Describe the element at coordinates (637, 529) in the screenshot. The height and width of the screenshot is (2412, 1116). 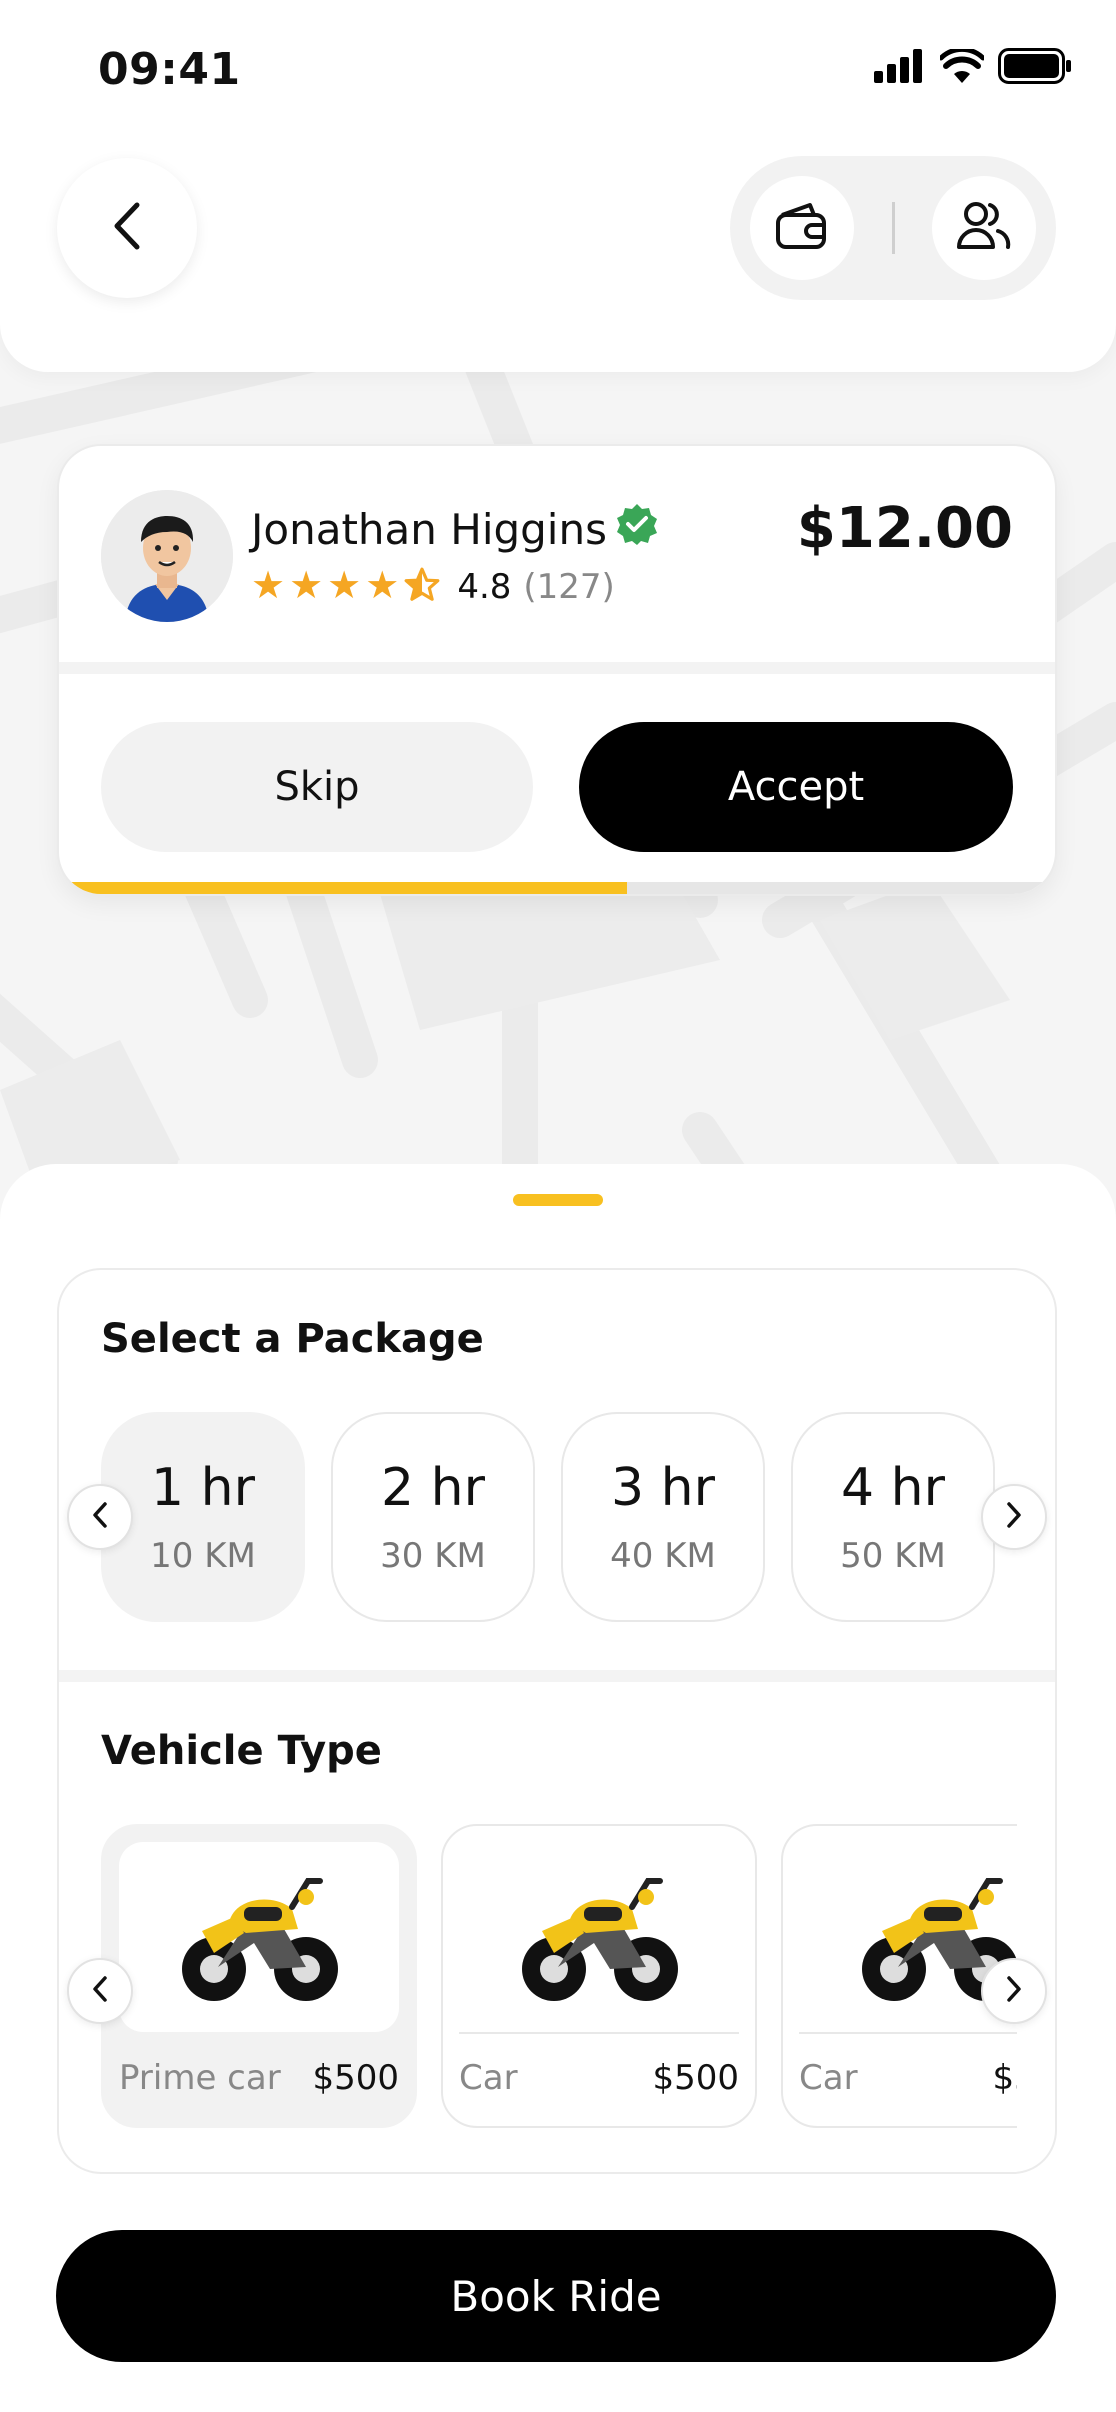
I see `verified-badge-icon` at that location.